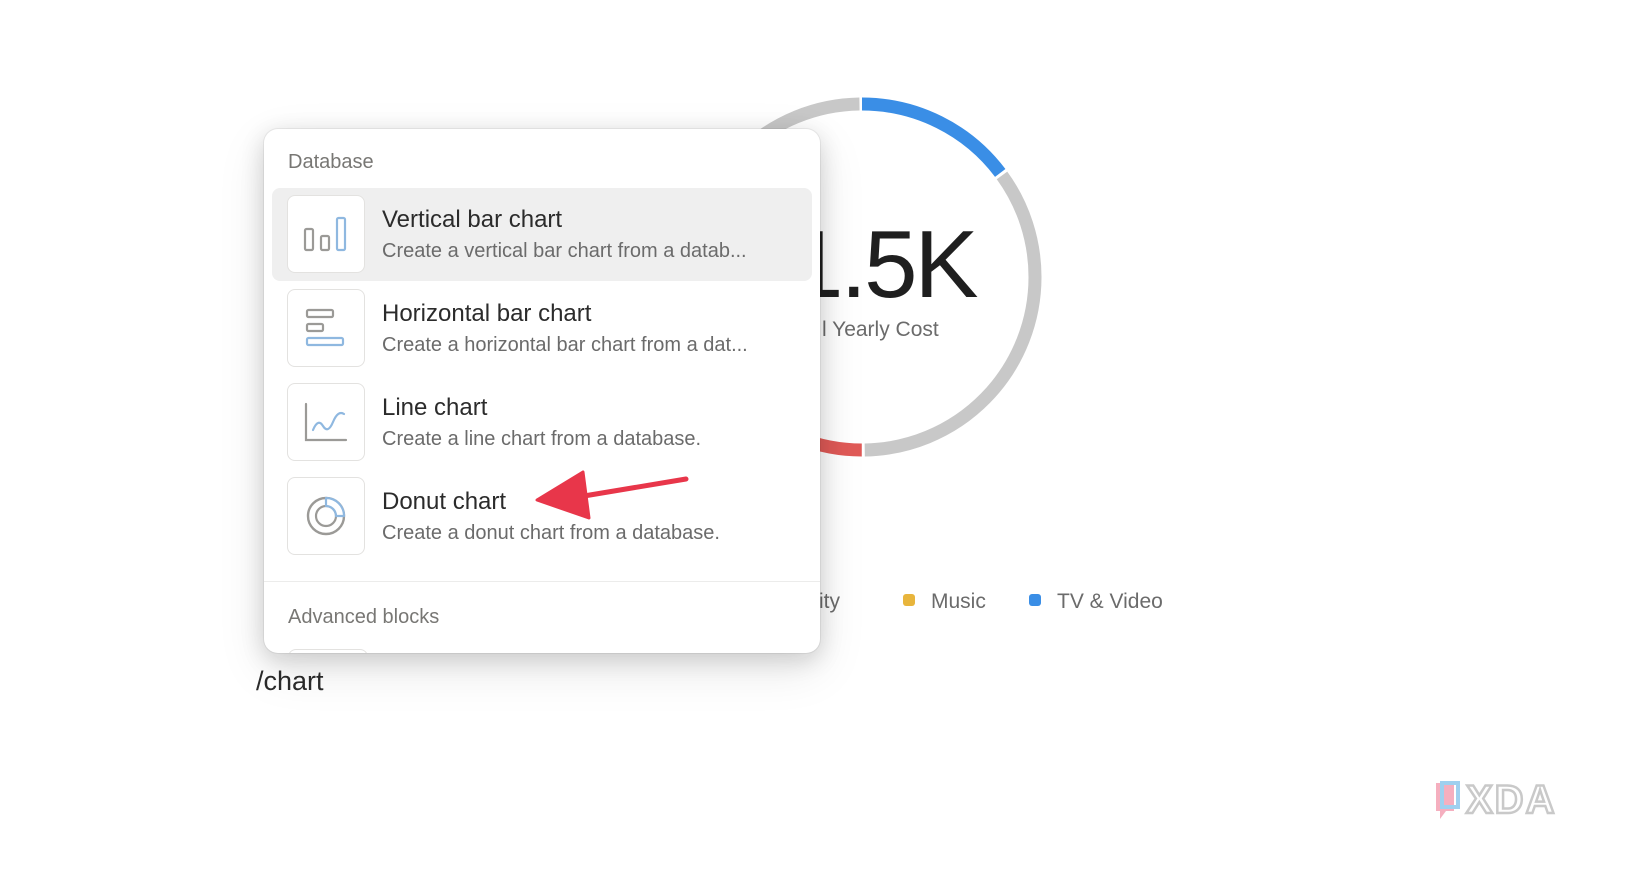 Image resolution: width=1650 pixels, height=884 pixels. I want to click on vertical-bar-chart-icon, so click(326, 234).